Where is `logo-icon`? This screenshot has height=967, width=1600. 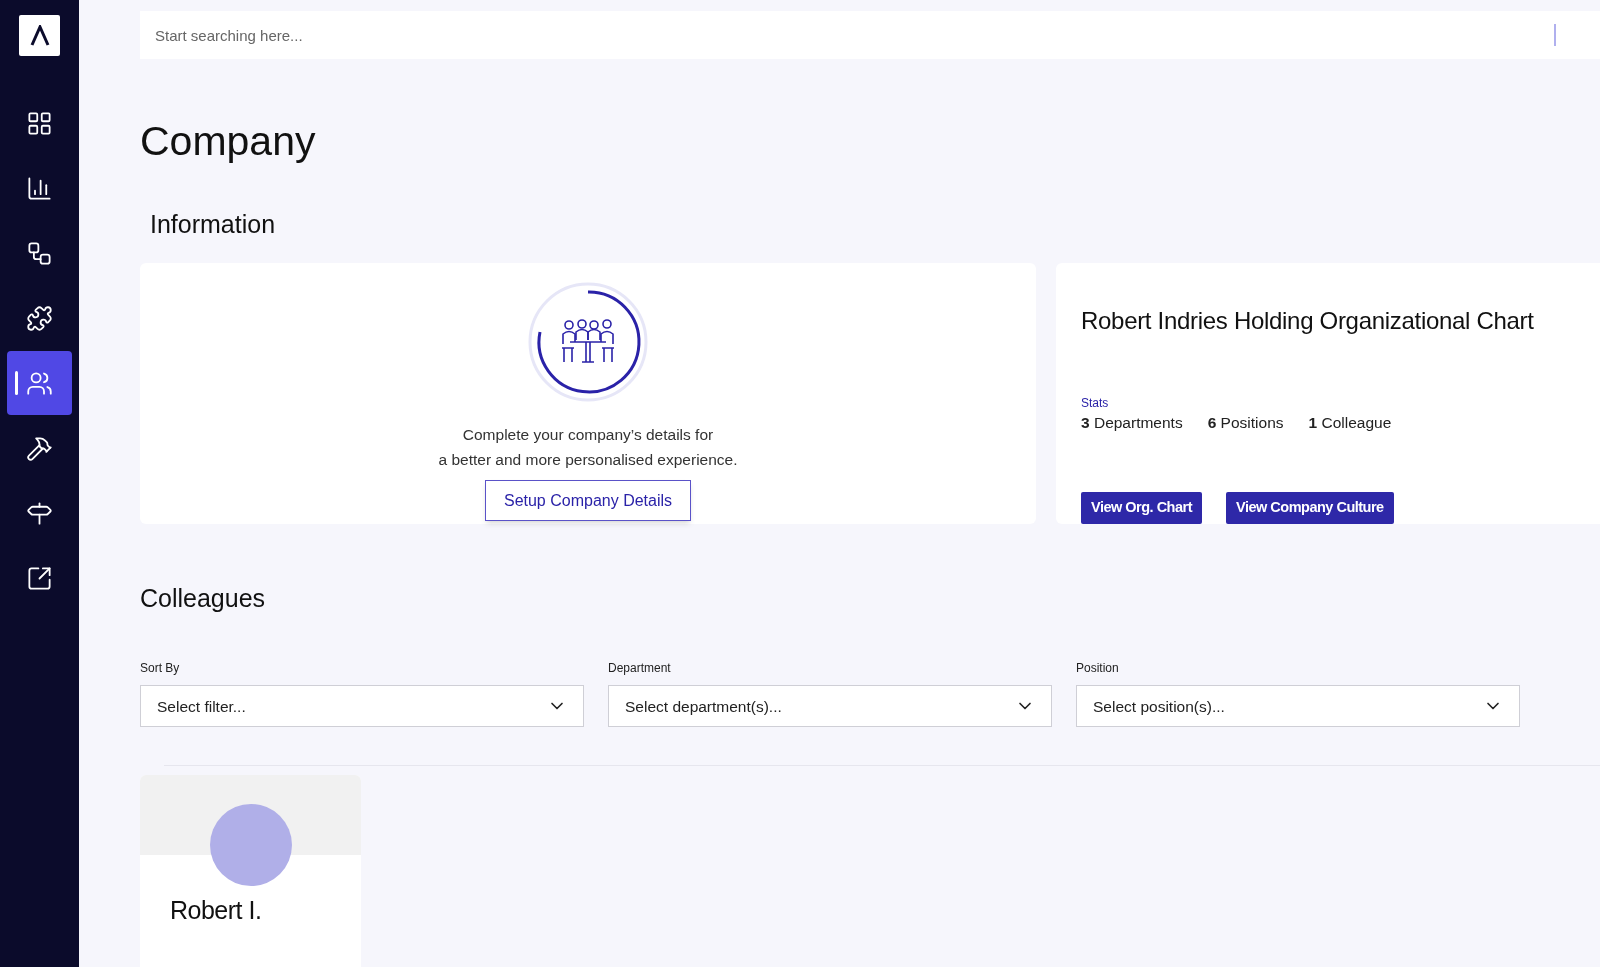 logo-icon is located at coordinates (39, 35).